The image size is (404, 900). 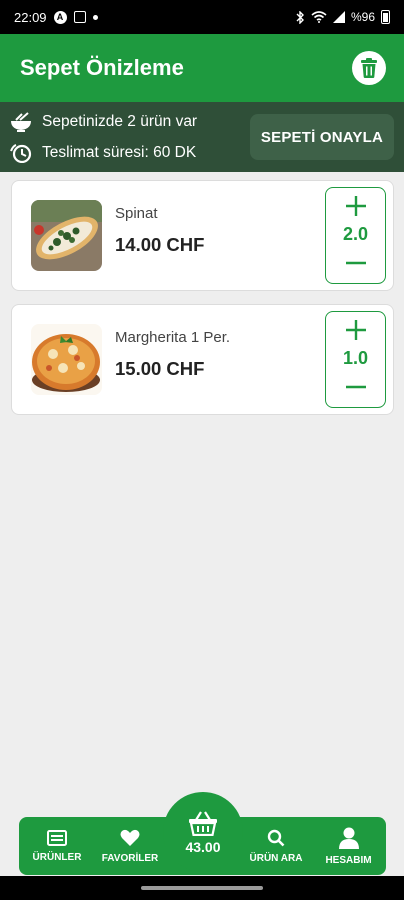 I want to click on product-name: Margherita 1 Per., so click(x=173, y=337).